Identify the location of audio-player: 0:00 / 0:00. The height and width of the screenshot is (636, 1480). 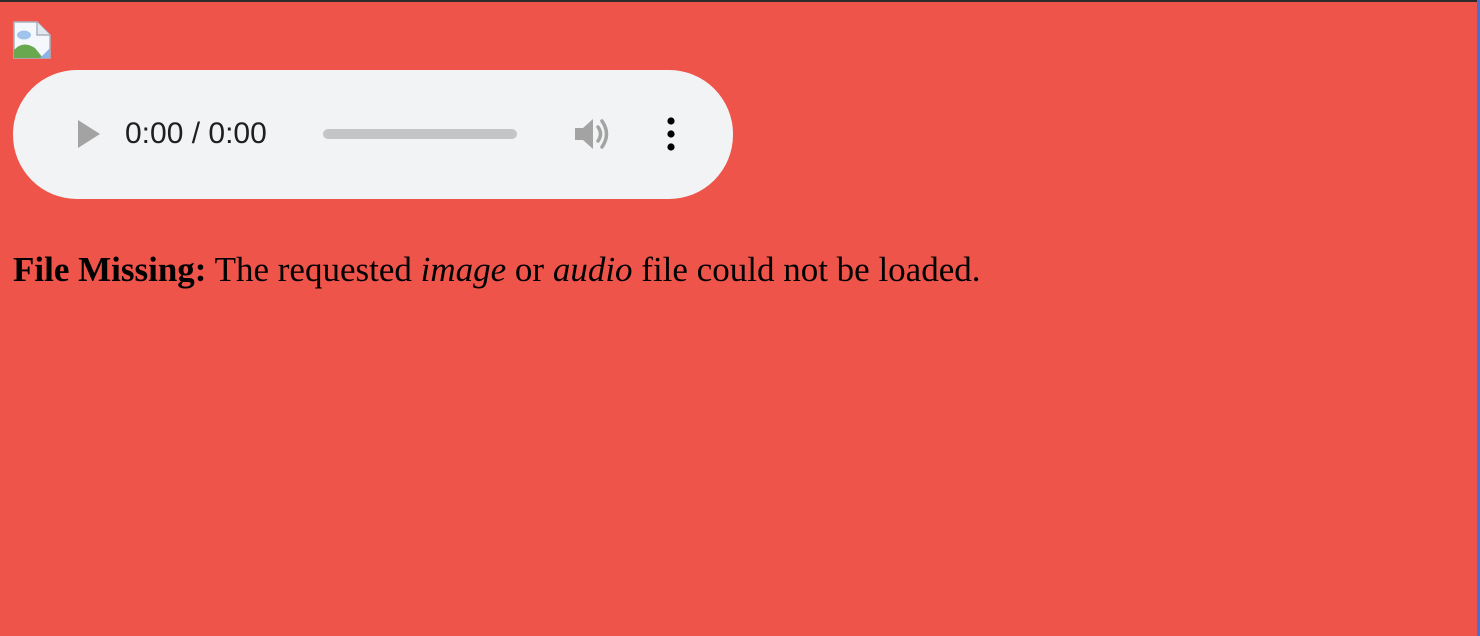
(373, 134).